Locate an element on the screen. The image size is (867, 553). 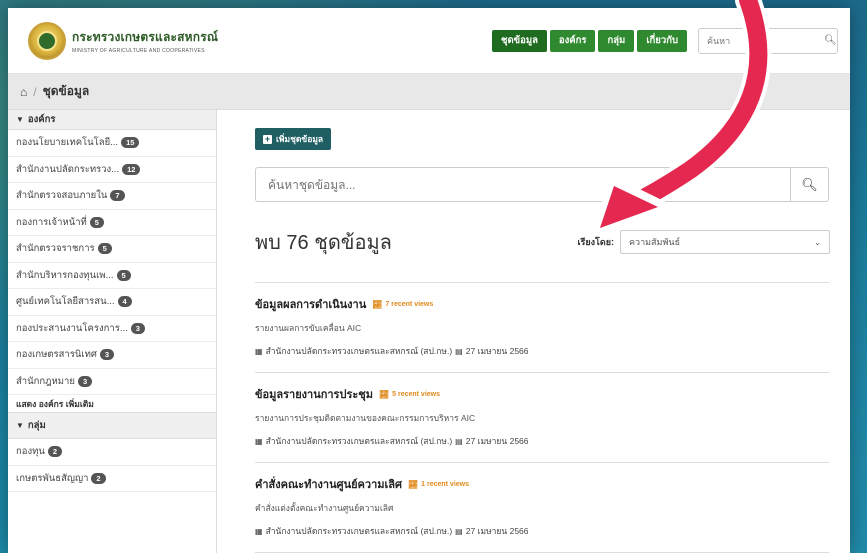
breadcrumb: ⌂ / ชุดข้อมูล is located at coordinates (429, 92).